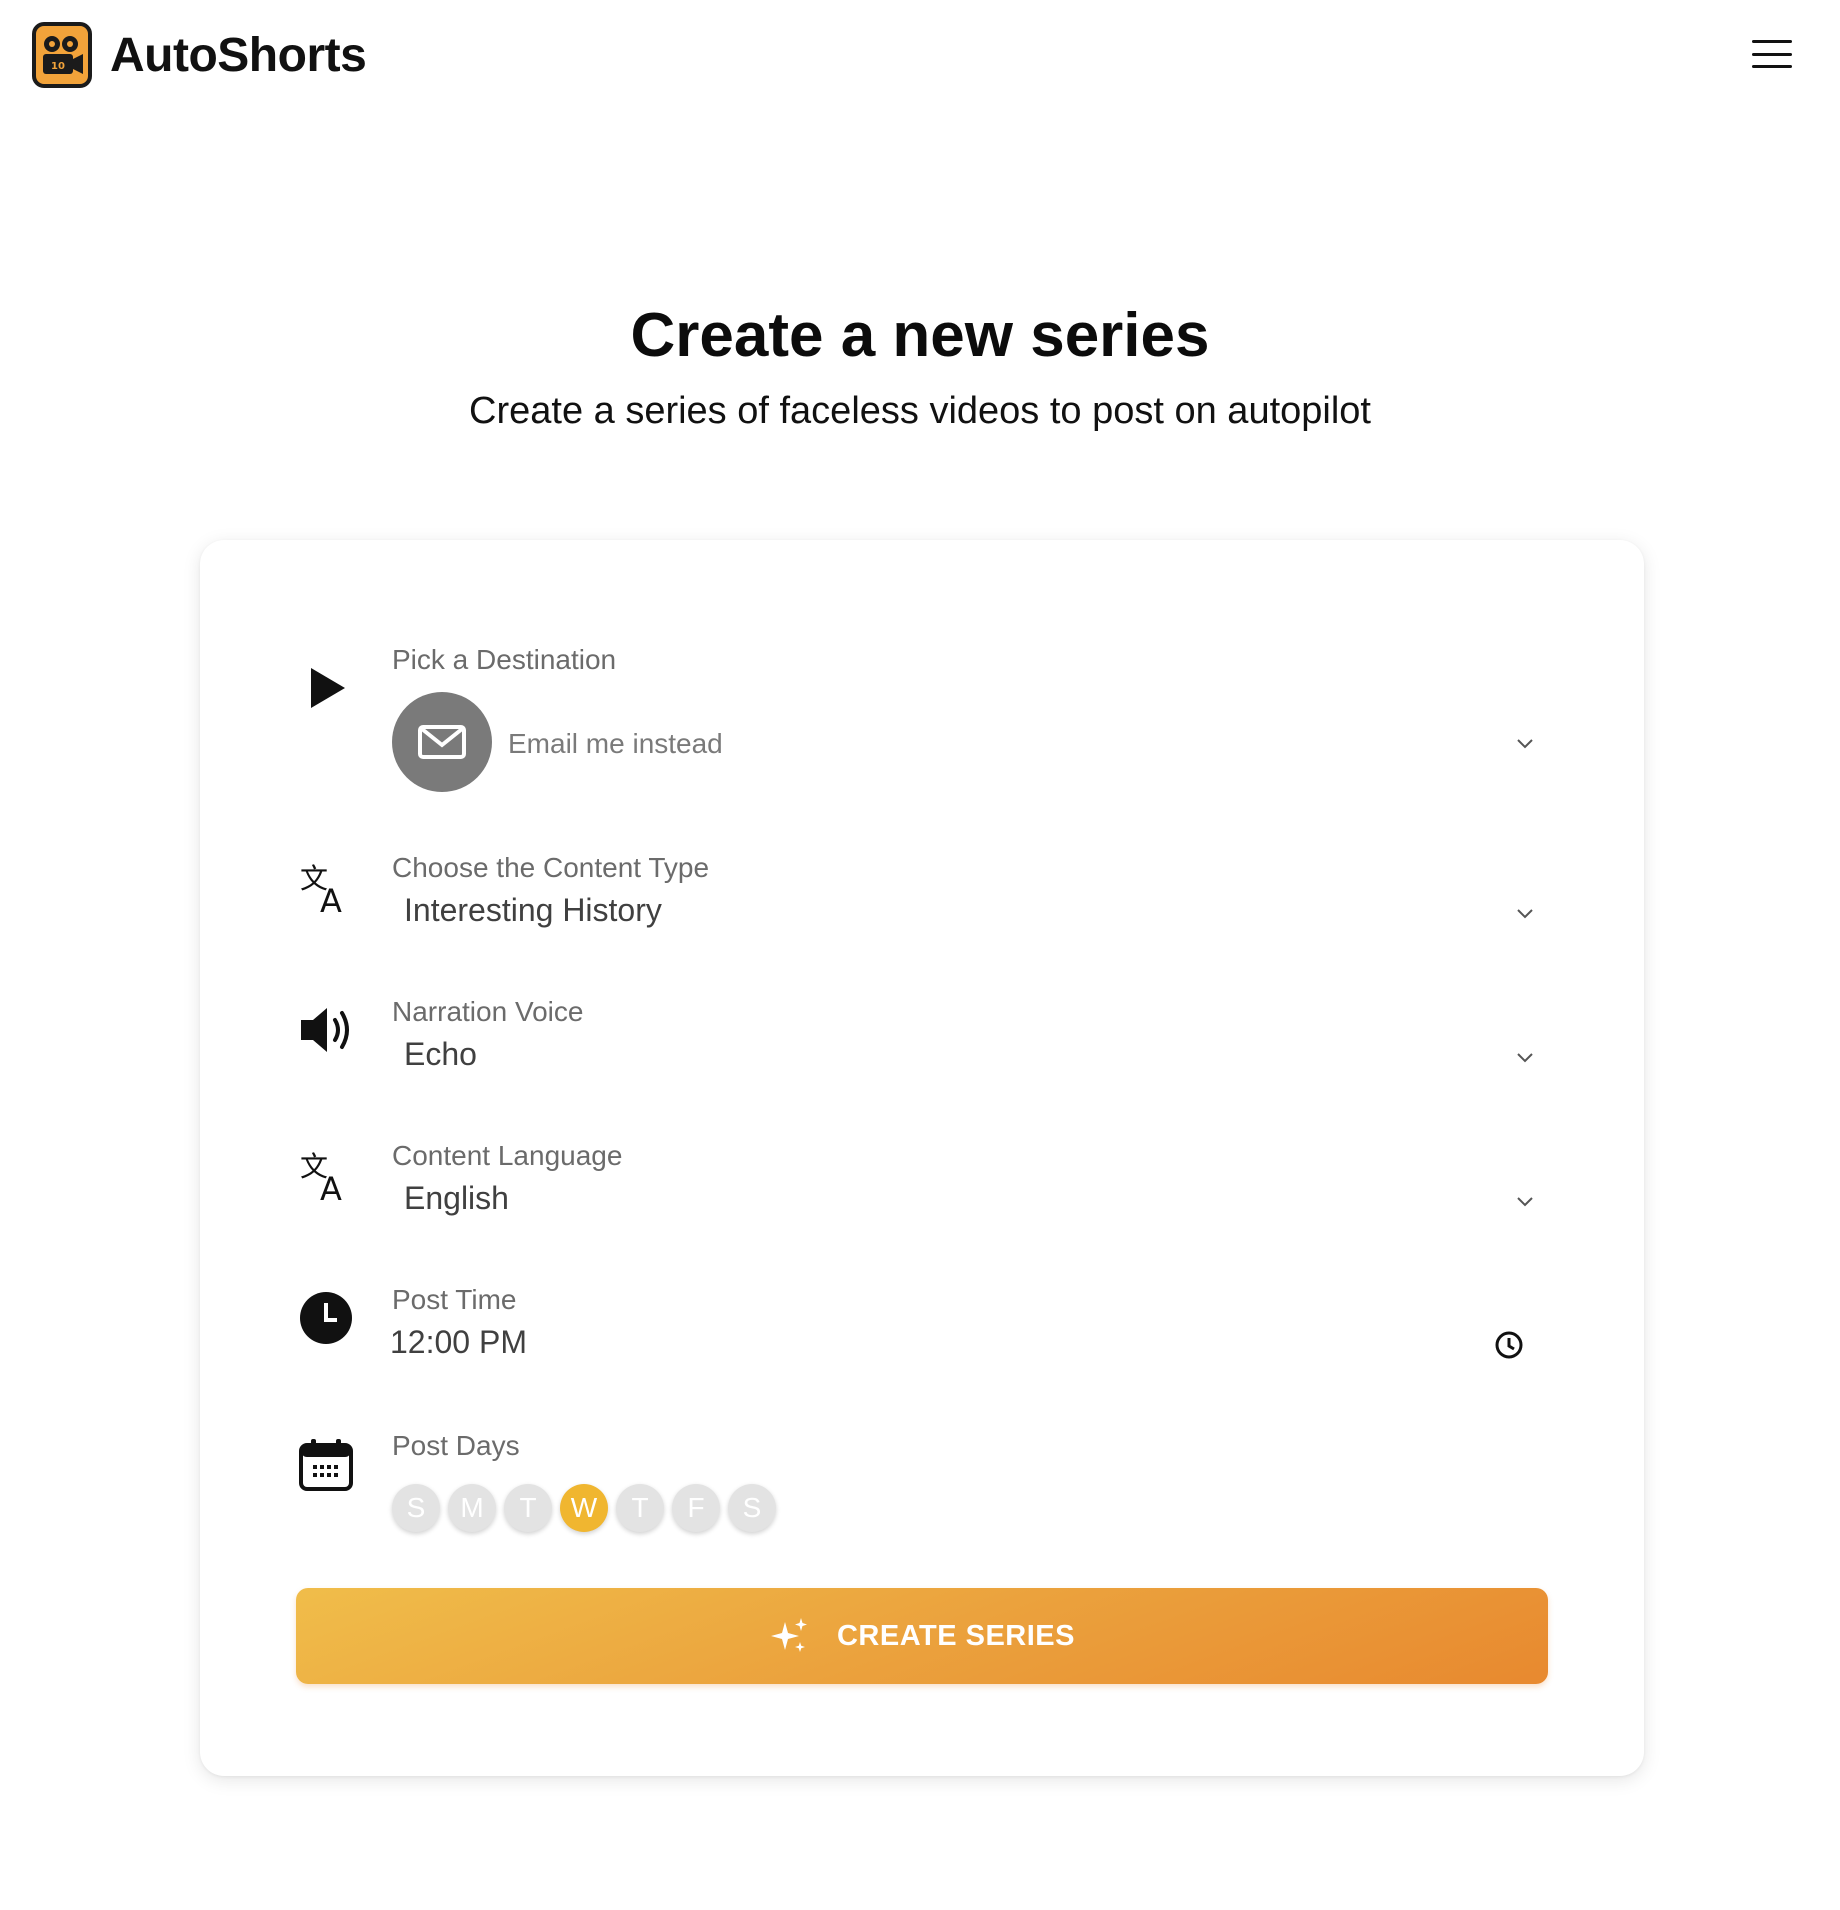 The width and height of the screenshot is (1840, 1910). What do you see at coordinates (922, 1329) in the screenshot?
I see `post-time-field: Post Time 12:00 PM` at bounding box center [922, 1329].